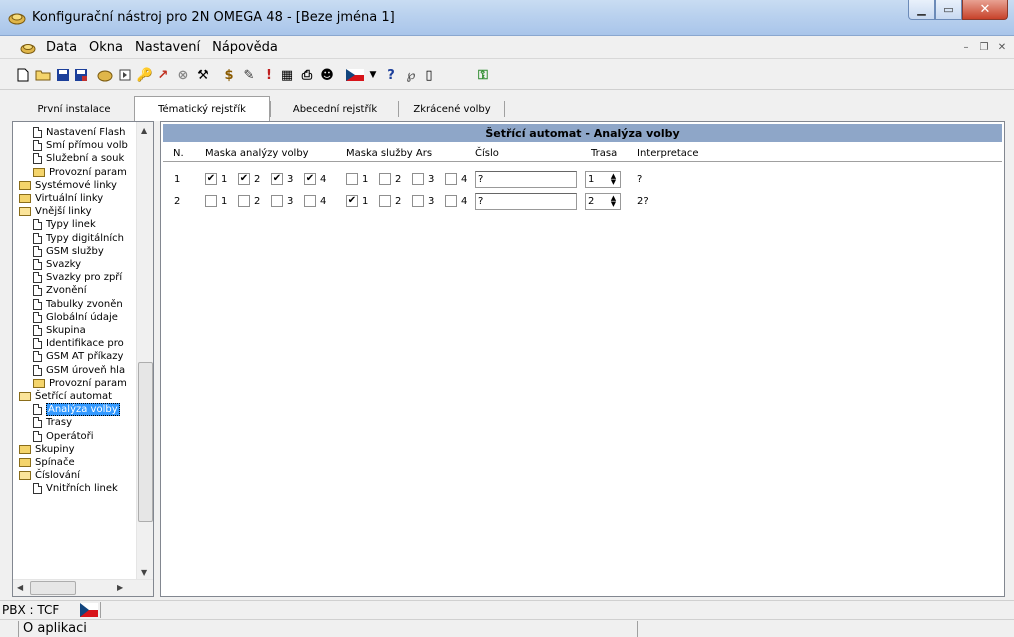 The height and width of the screenshot is (637, 1014). I want to click on close-button: ✕, so click(985, 10).